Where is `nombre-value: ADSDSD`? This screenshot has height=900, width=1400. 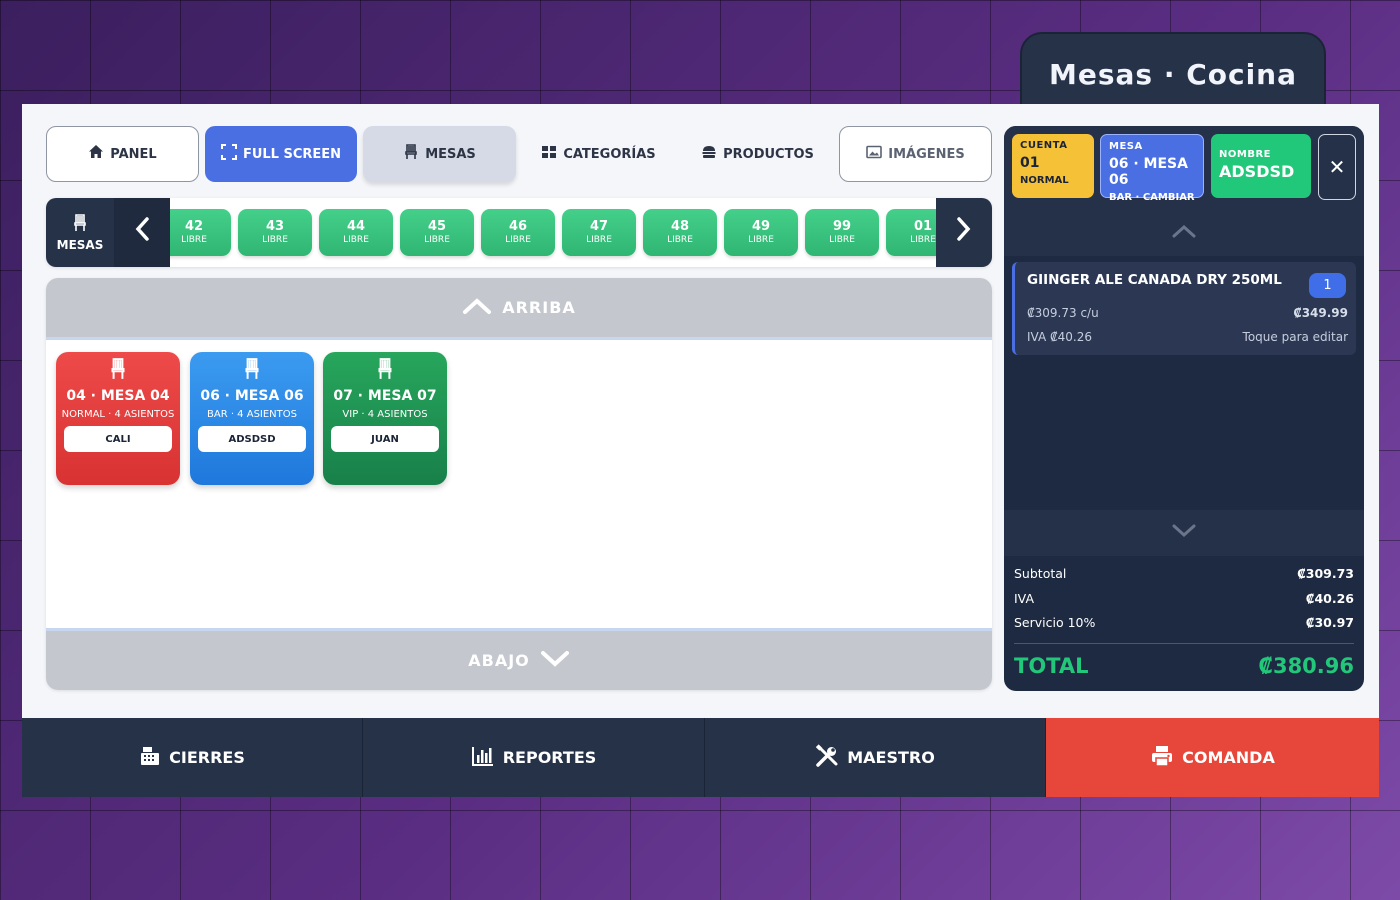 nombre-value: ADSDSD is located at coordinates (1257, 171).